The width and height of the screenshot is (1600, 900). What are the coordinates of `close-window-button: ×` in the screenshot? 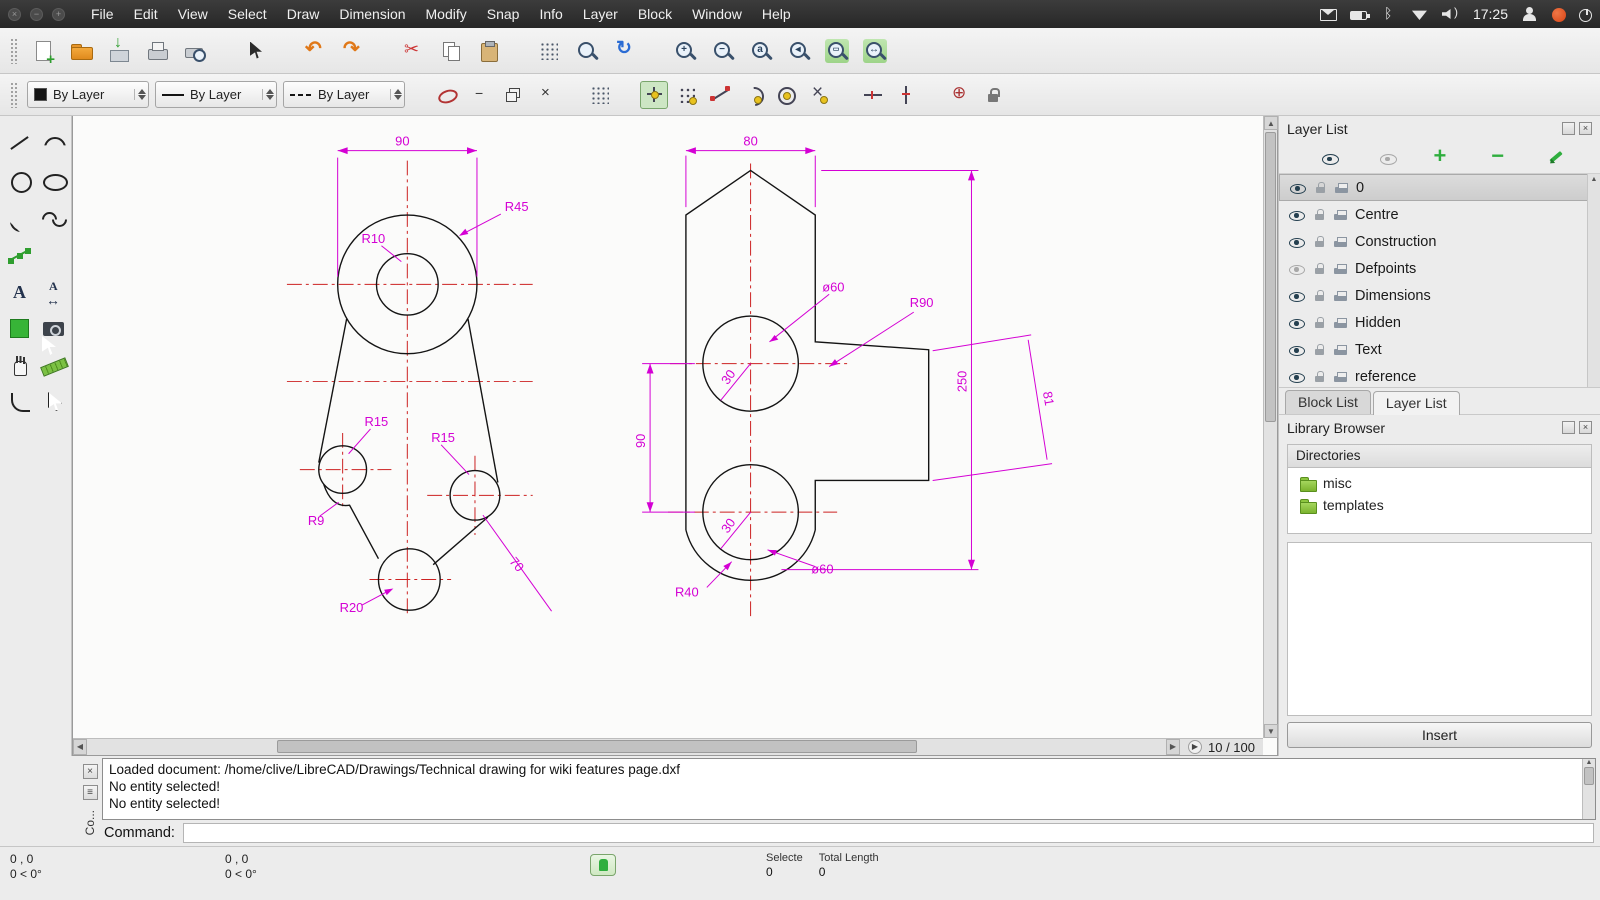 It's located at (14, 14).